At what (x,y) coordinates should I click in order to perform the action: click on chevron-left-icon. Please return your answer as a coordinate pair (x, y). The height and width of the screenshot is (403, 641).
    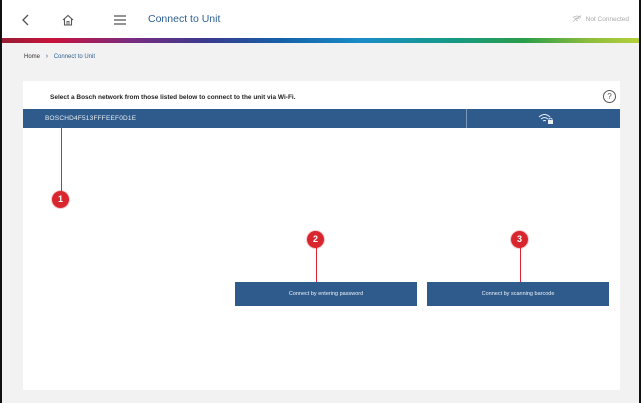
    Looking at the image, I should click on (26, 20).